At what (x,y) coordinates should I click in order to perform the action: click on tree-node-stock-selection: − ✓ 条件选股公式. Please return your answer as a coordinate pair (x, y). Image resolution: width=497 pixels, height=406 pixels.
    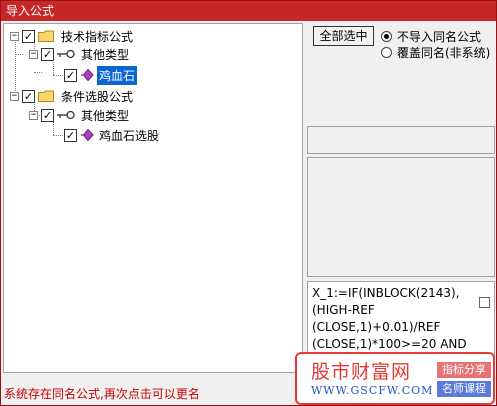
    Looking at the image, I should click on (72, 96).